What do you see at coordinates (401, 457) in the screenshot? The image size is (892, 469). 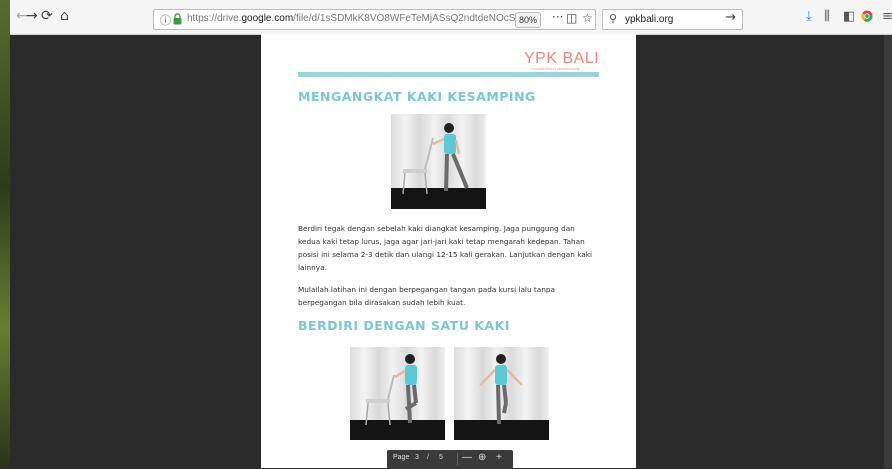 I see `page-label: Page` at bounding box center [401, 457].